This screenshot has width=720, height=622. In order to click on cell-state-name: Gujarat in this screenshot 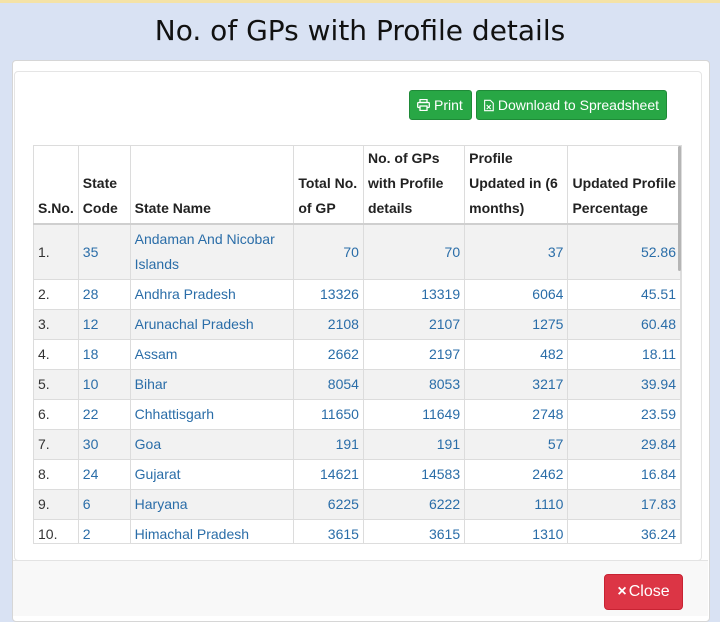, I will do `click(212, 474)`.